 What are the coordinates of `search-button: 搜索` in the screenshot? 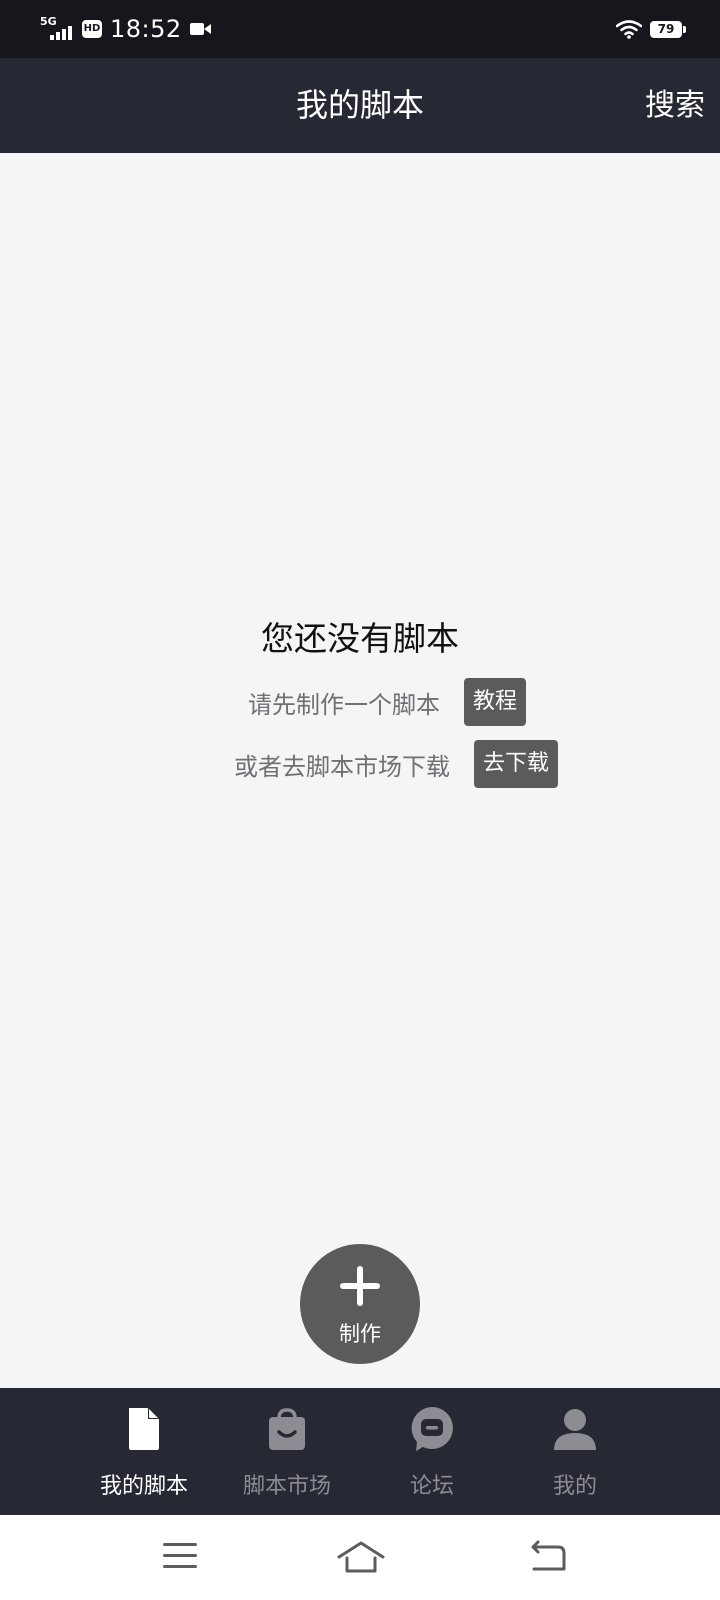 It's located at (675, 105).